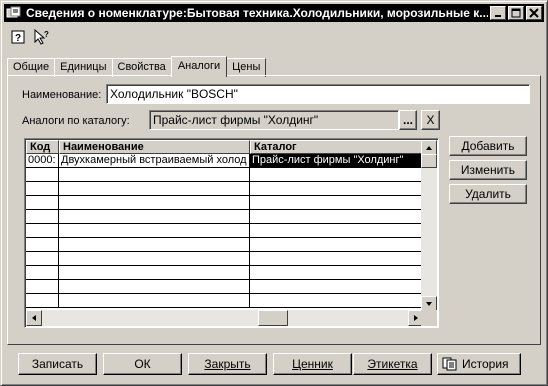 The height and width of the screenshot is (386, 548). Describe the element at coordinates (30, 37) in the screenshot. I see `toolbar: ? ?` at that location.